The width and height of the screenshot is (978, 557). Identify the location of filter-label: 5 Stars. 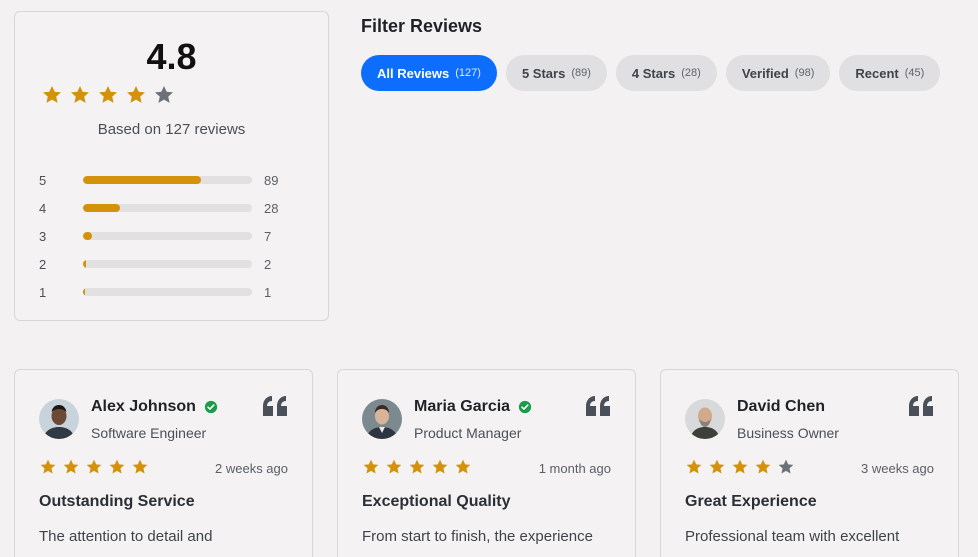
(543, 73).